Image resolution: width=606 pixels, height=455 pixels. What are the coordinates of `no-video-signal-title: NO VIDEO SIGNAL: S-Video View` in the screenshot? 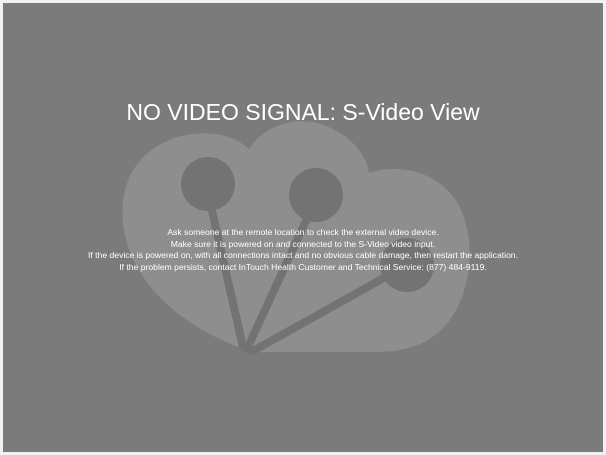 It's located at (303, 112).